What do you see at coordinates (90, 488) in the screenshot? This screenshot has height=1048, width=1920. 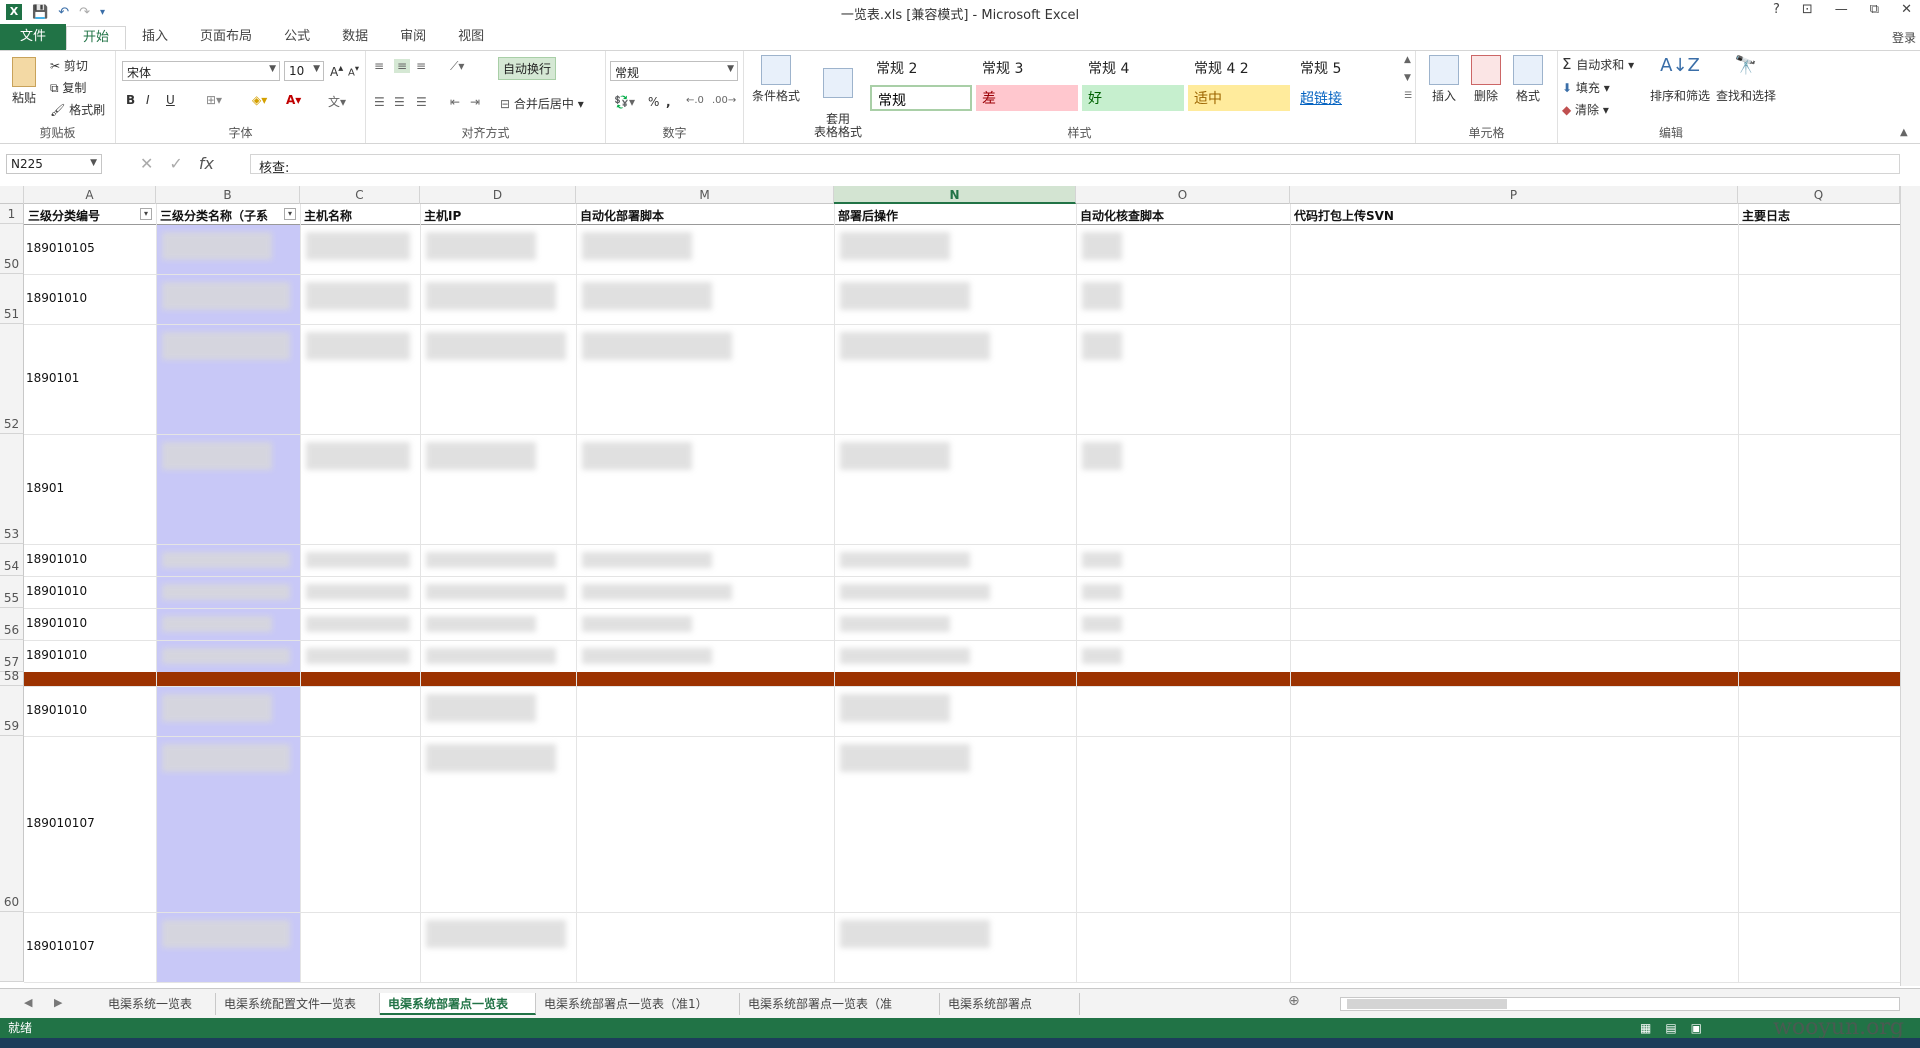 I see `cell-category-code: 18901` at bounding box center [90, 488].